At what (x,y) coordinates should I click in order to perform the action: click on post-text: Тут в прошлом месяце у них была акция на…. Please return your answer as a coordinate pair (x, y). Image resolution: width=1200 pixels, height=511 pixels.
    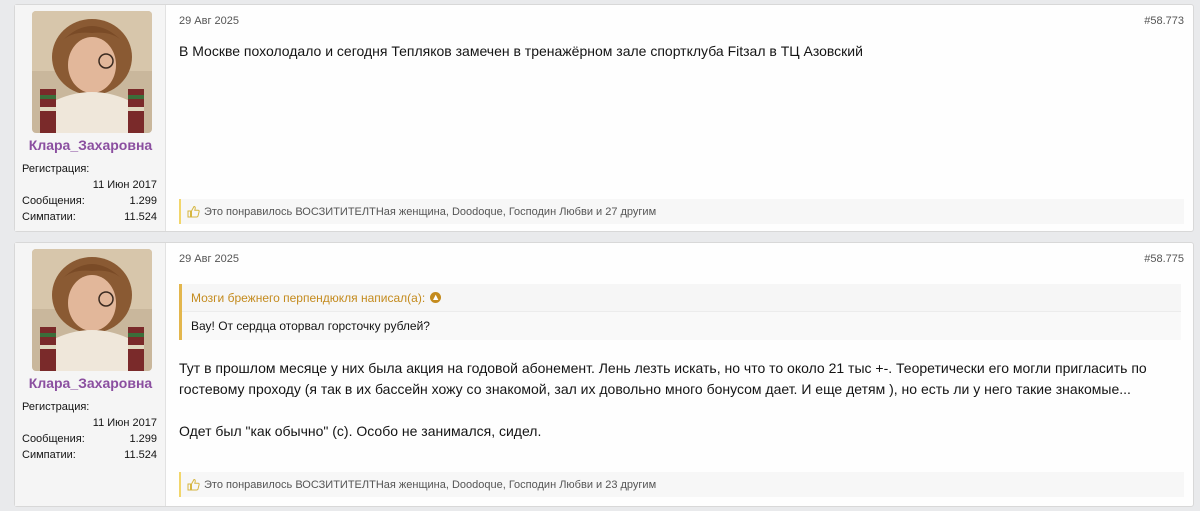
    Looking at the image, I should click on (676, 400).